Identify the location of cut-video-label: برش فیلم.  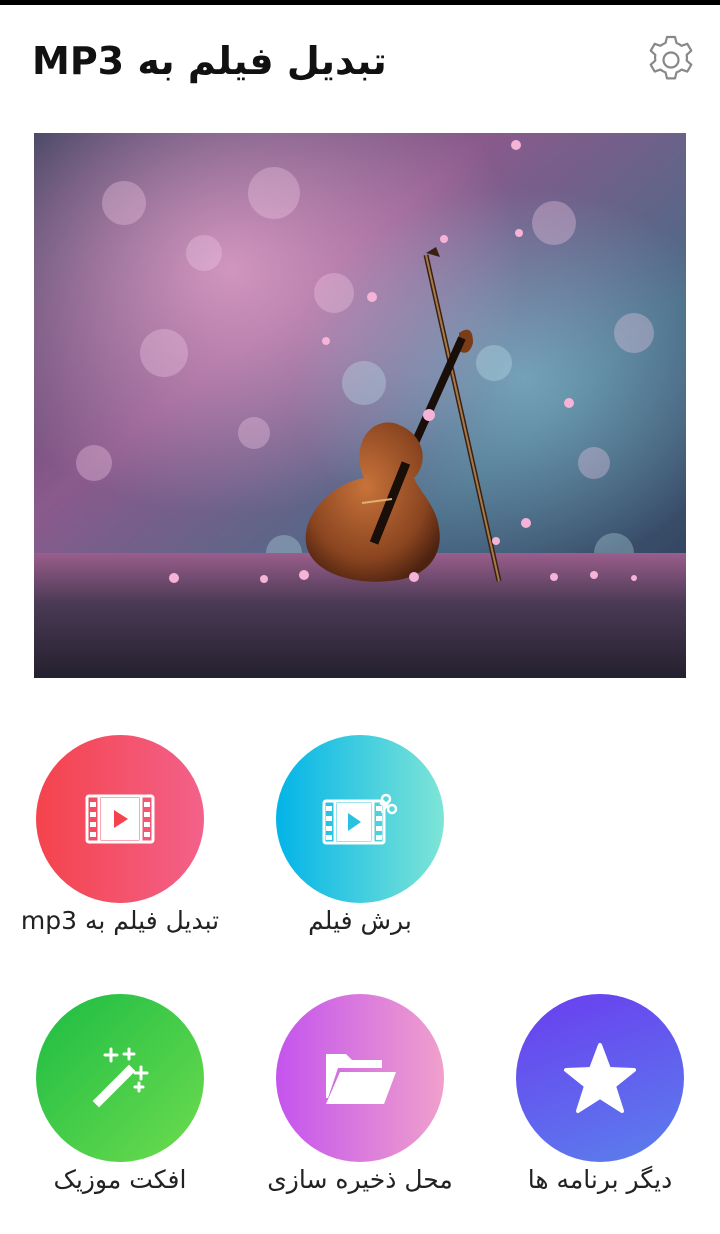
(360, 920).